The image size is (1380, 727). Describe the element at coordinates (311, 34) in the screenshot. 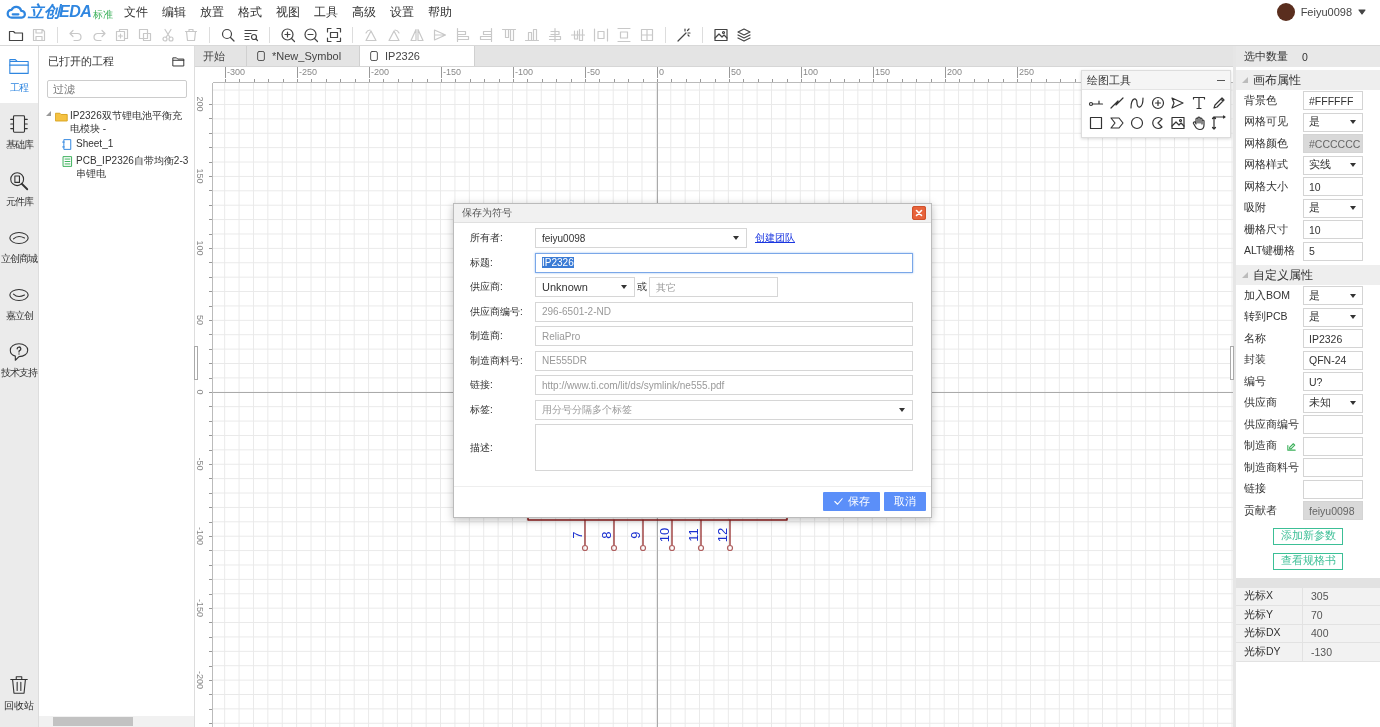

I see `zoom-out-icon` at that location.